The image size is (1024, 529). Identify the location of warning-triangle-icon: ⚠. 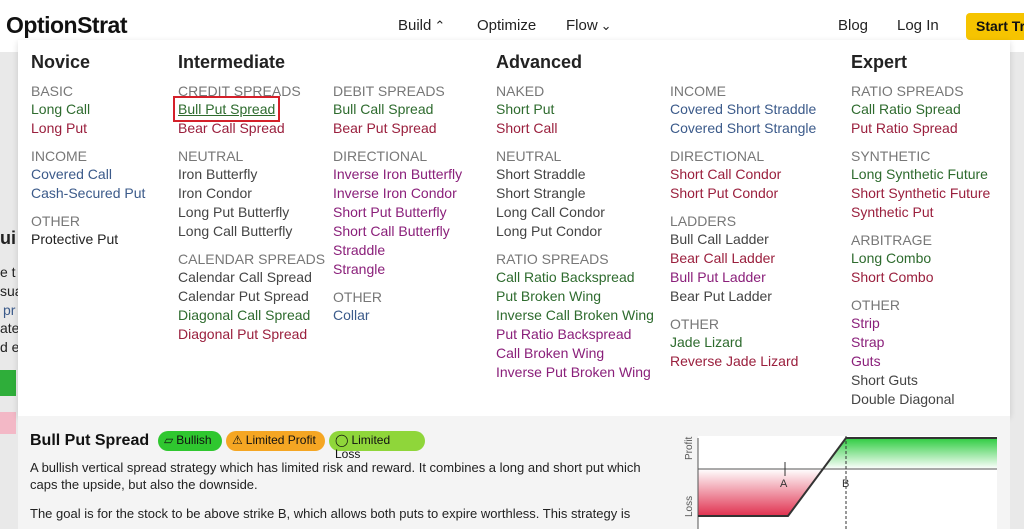
(237, 440).